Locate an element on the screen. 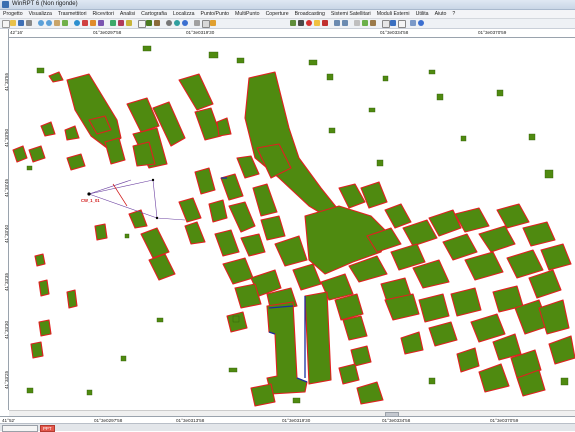  status-tab is located at coordinates (20, 428).